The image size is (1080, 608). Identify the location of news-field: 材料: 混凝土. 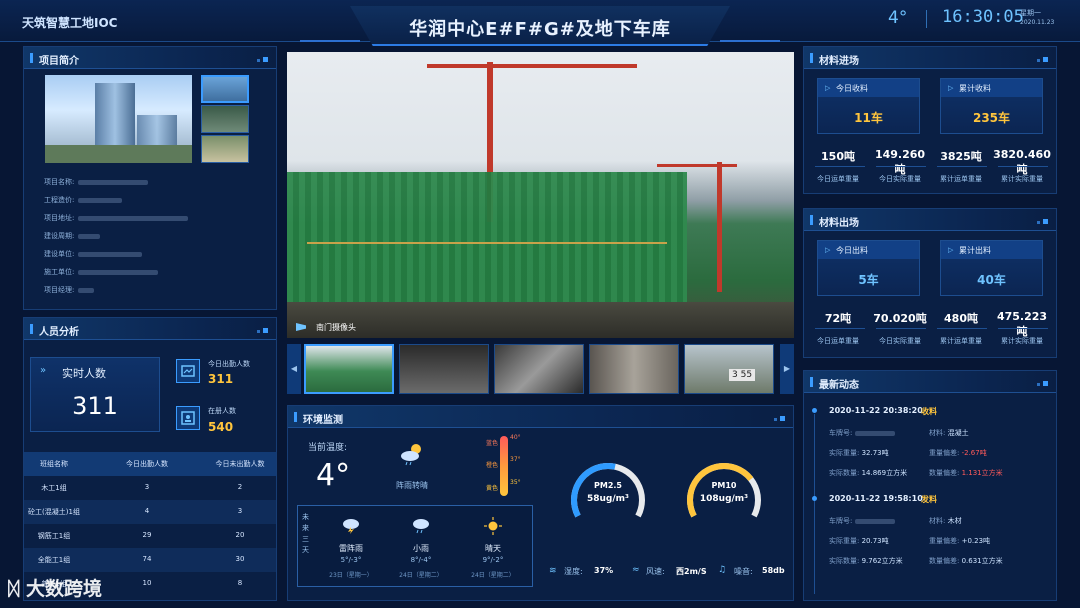
(949, 433).